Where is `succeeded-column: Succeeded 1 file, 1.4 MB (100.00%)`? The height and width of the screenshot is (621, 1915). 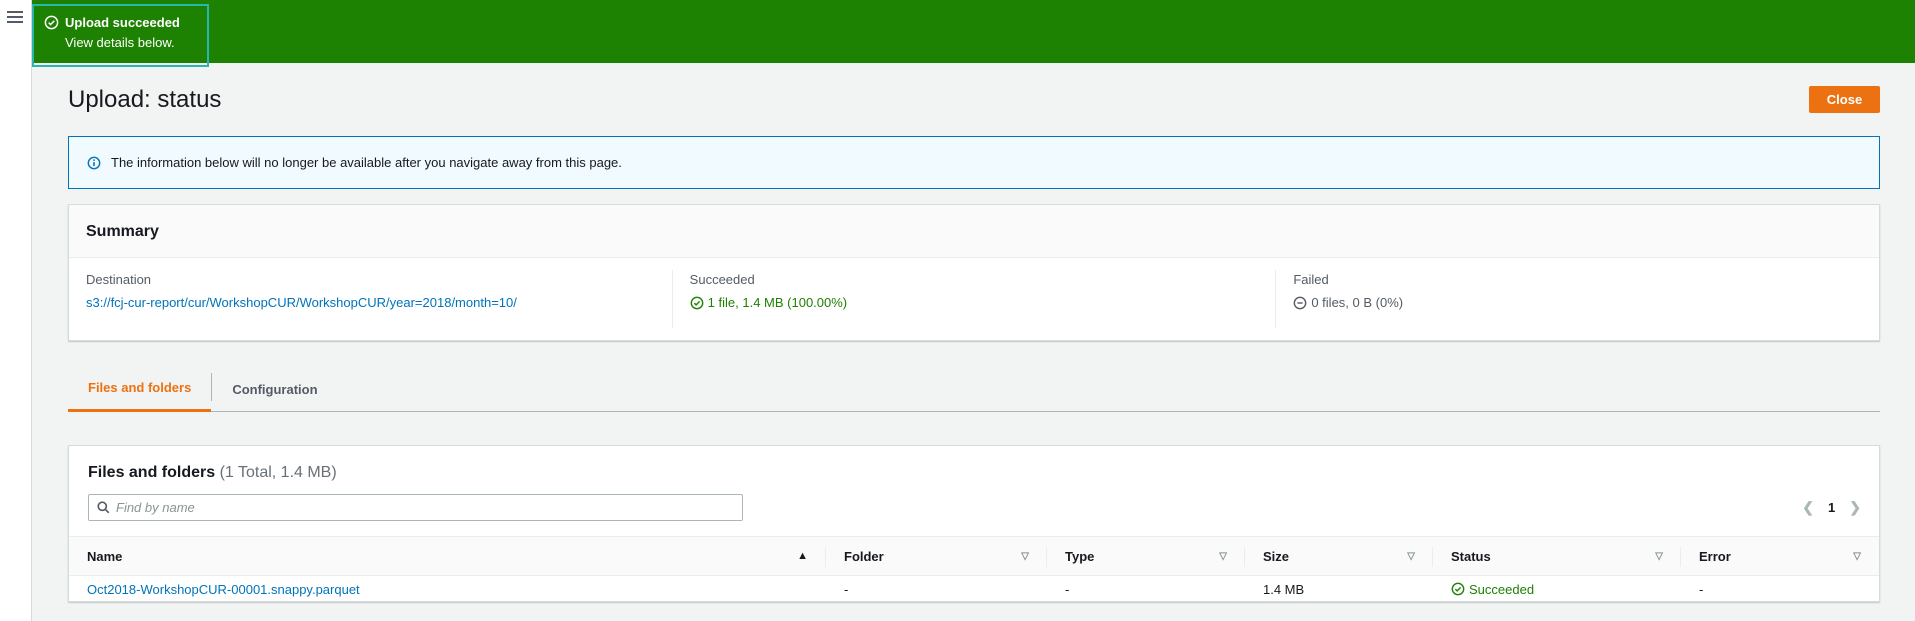 succeeded-column: Succeeded 1 file, 1.4 MB (100.00%) is located at coordinates (975, 299).